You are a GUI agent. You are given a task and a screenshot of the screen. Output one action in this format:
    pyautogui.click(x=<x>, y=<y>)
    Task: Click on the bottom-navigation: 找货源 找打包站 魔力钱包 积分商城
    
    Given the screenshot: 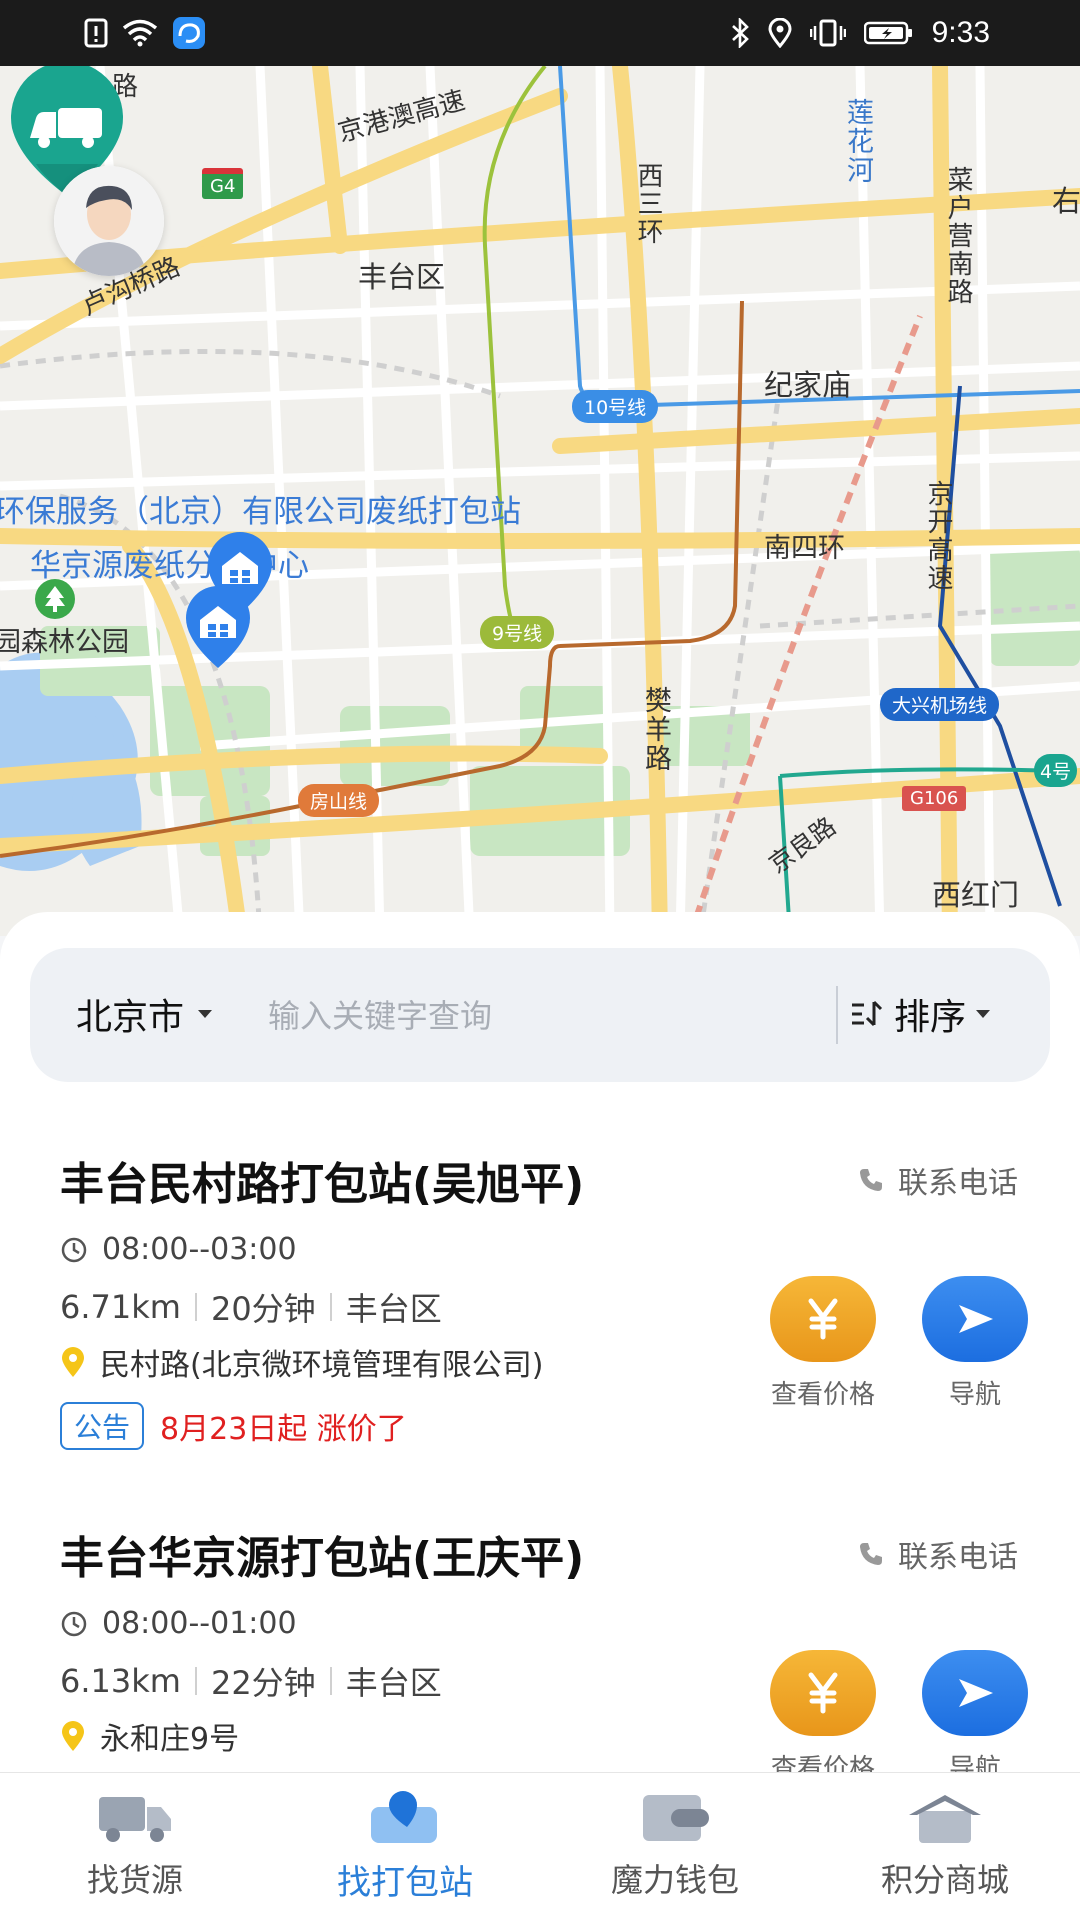 What is the action you would take?
    pyautogui.click(x=540, y=1846)
    